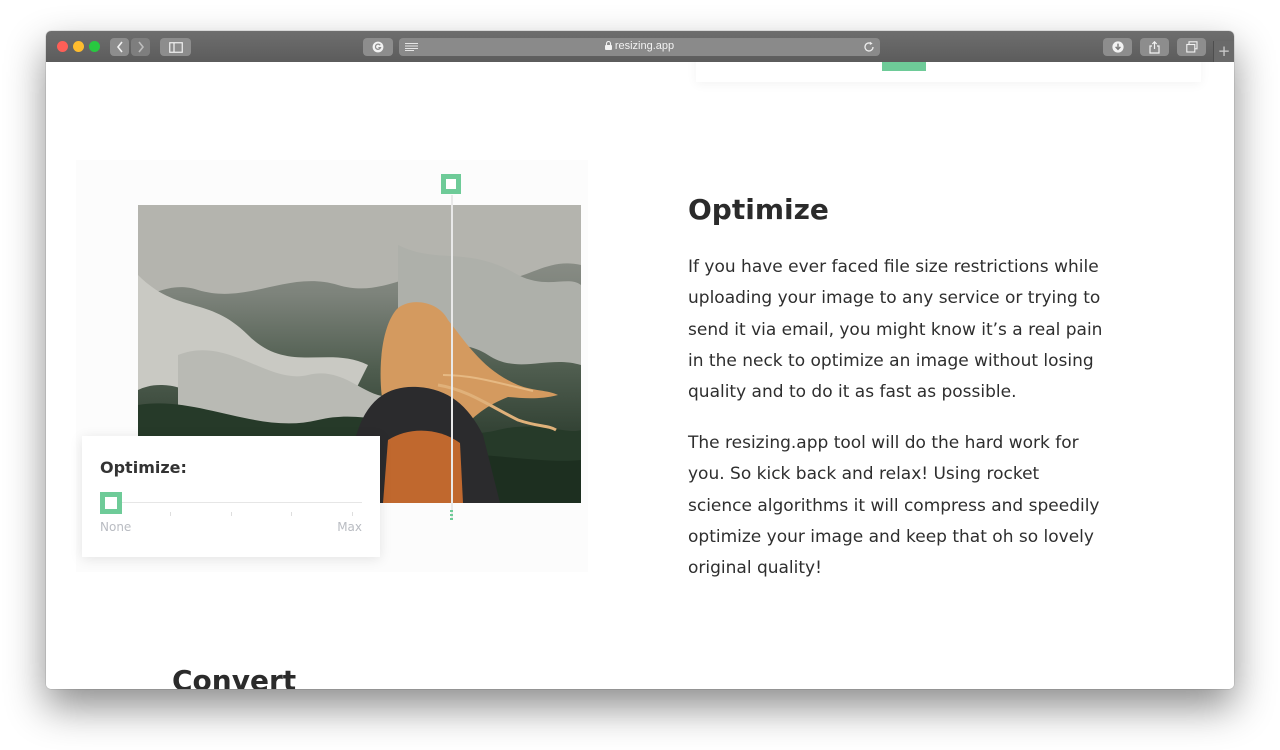 Image resolution: width=1280 pixels, height=750 pixels. I want to click on forward-button, so click(140, 47).